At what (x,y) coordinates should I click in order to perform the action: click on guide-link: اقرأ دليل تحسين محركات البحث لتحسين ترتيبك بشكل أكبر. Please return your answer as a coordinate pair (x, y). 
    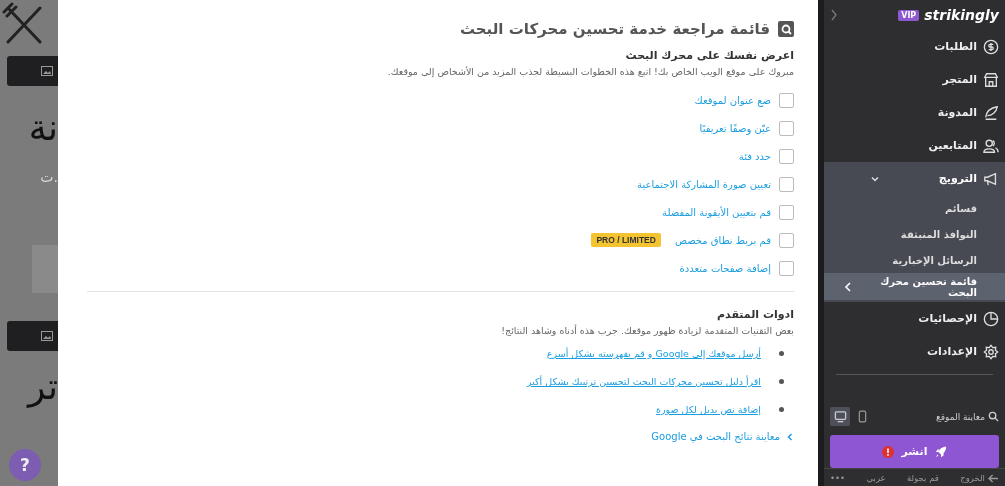
    Looking at the image, I should click on (644, 381).